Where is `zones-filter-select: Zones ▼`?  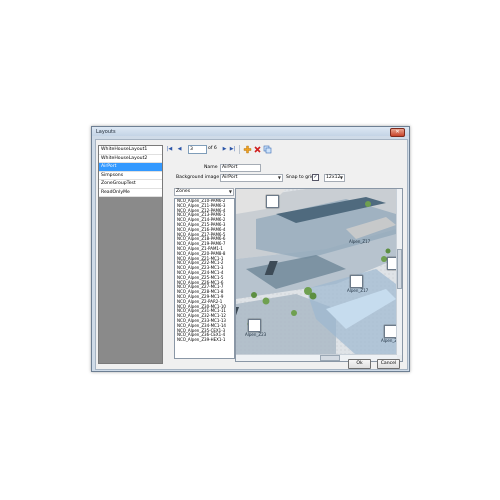
zones-filter-select: Zones ▼ is located at coordinates (204, 192).